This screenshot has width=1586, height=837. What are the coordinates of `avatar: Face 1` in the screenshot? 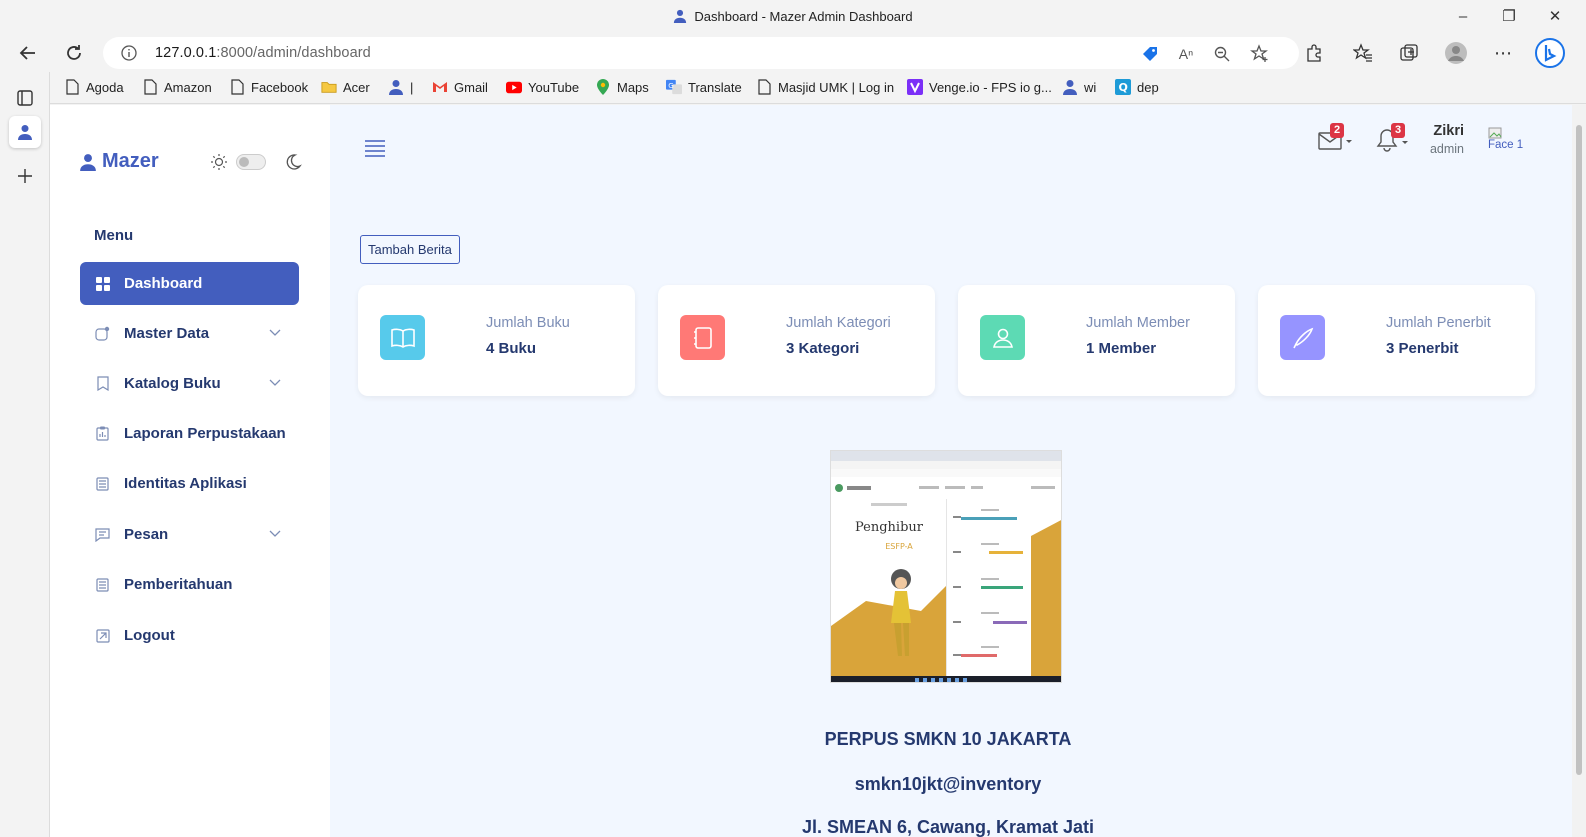 It's located at (1505, 139).